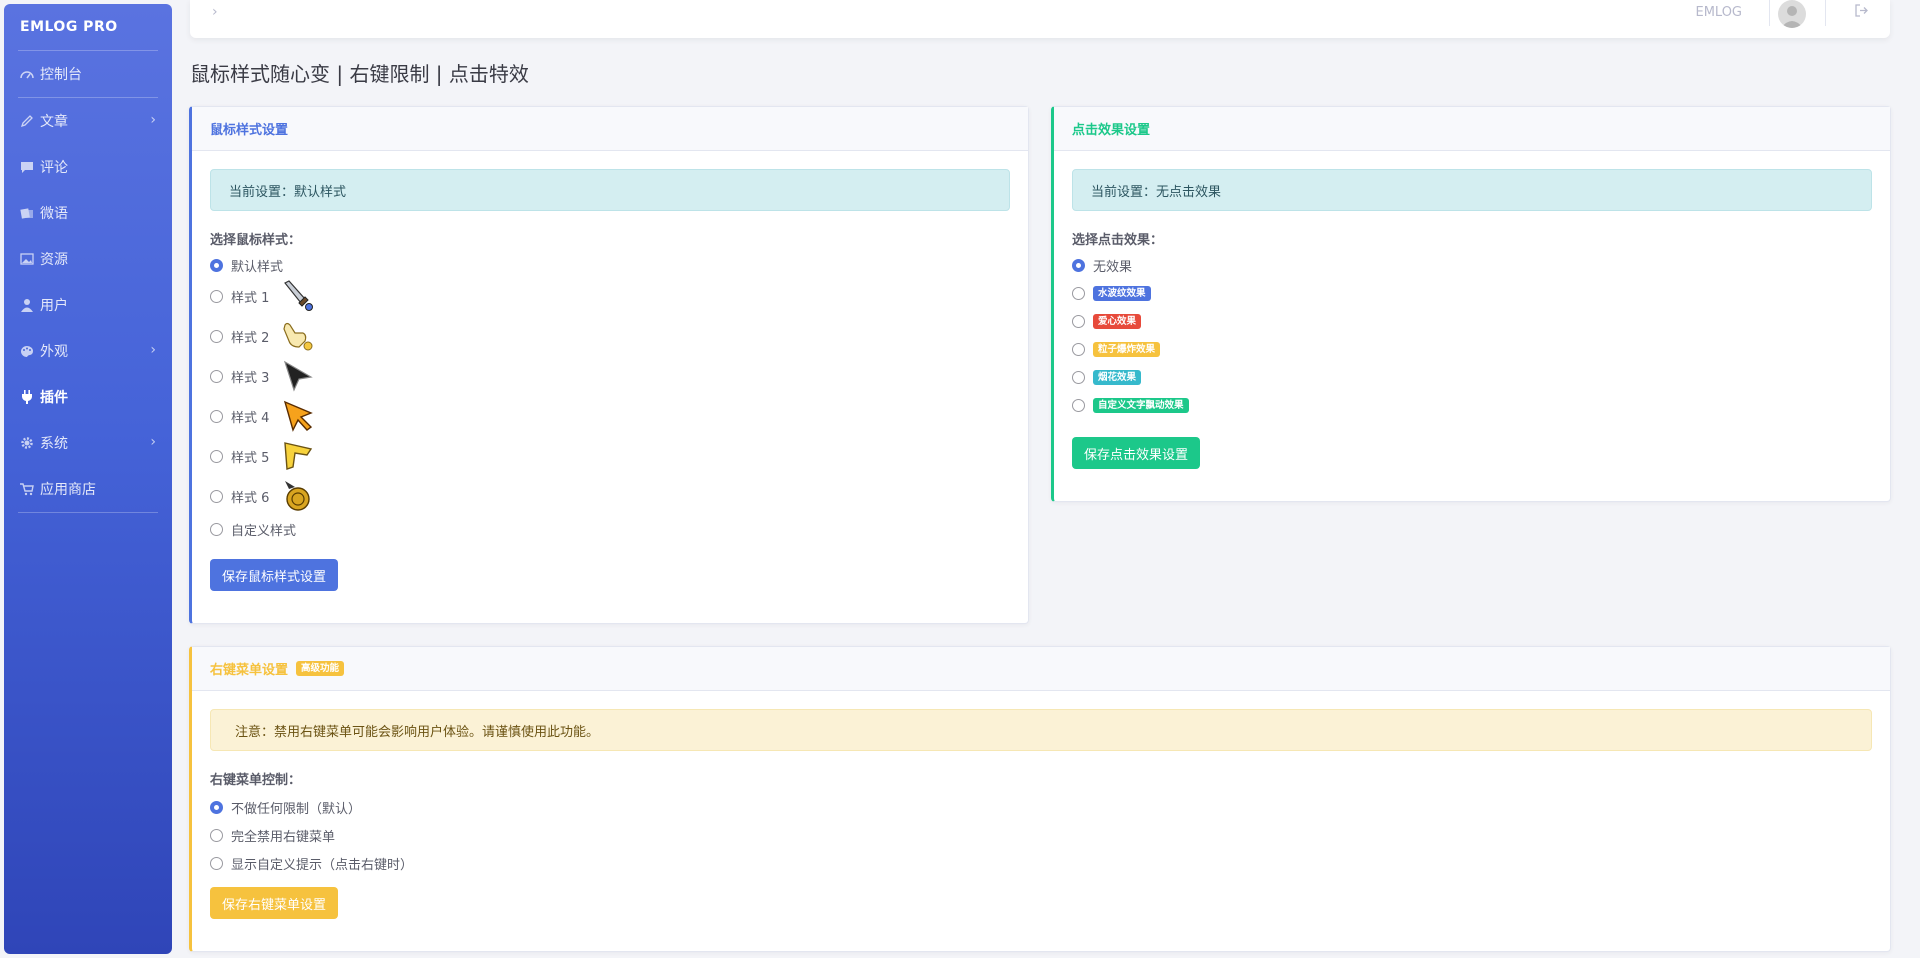 The height and width of the screenshot is (958, 1920). What do you see at coordinates (1050, 807) in the screenshot?
I see `rightclick-option-no-limit: 不做任何限制（默认）` at bounding box center [1050, 807].